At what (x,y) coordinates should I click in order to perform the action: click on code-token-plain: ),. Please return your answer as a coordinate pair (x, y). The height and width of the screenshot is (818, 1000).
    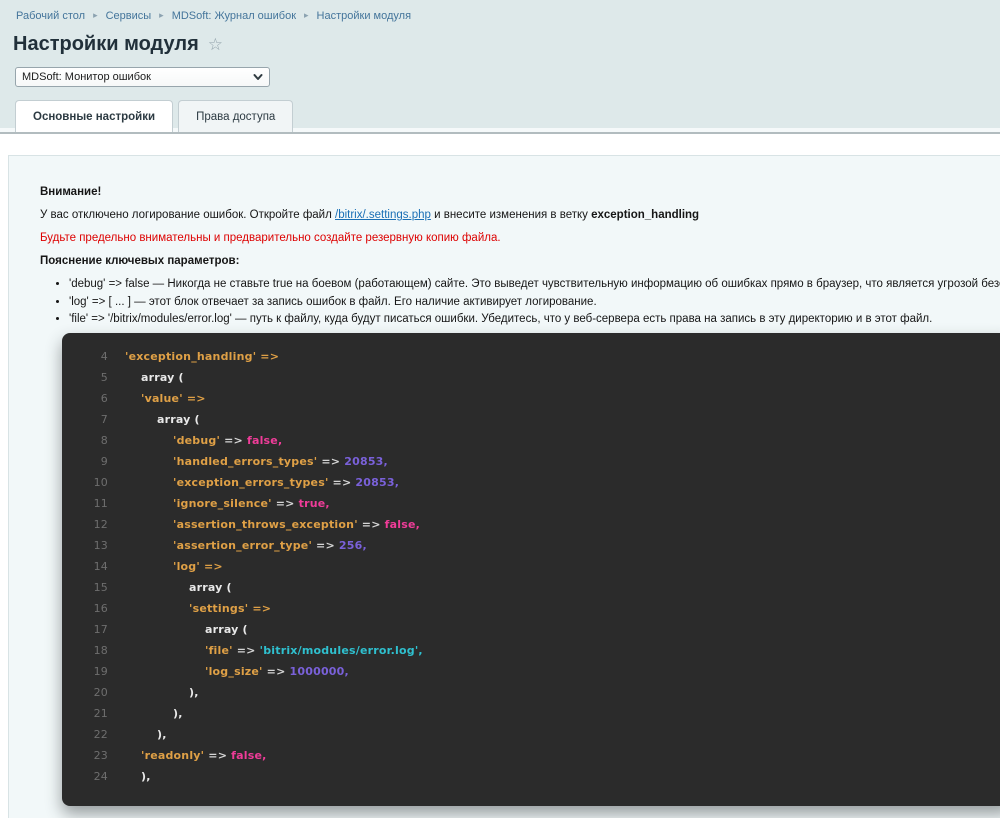
    Looking at the image, I should click on (178, 713).